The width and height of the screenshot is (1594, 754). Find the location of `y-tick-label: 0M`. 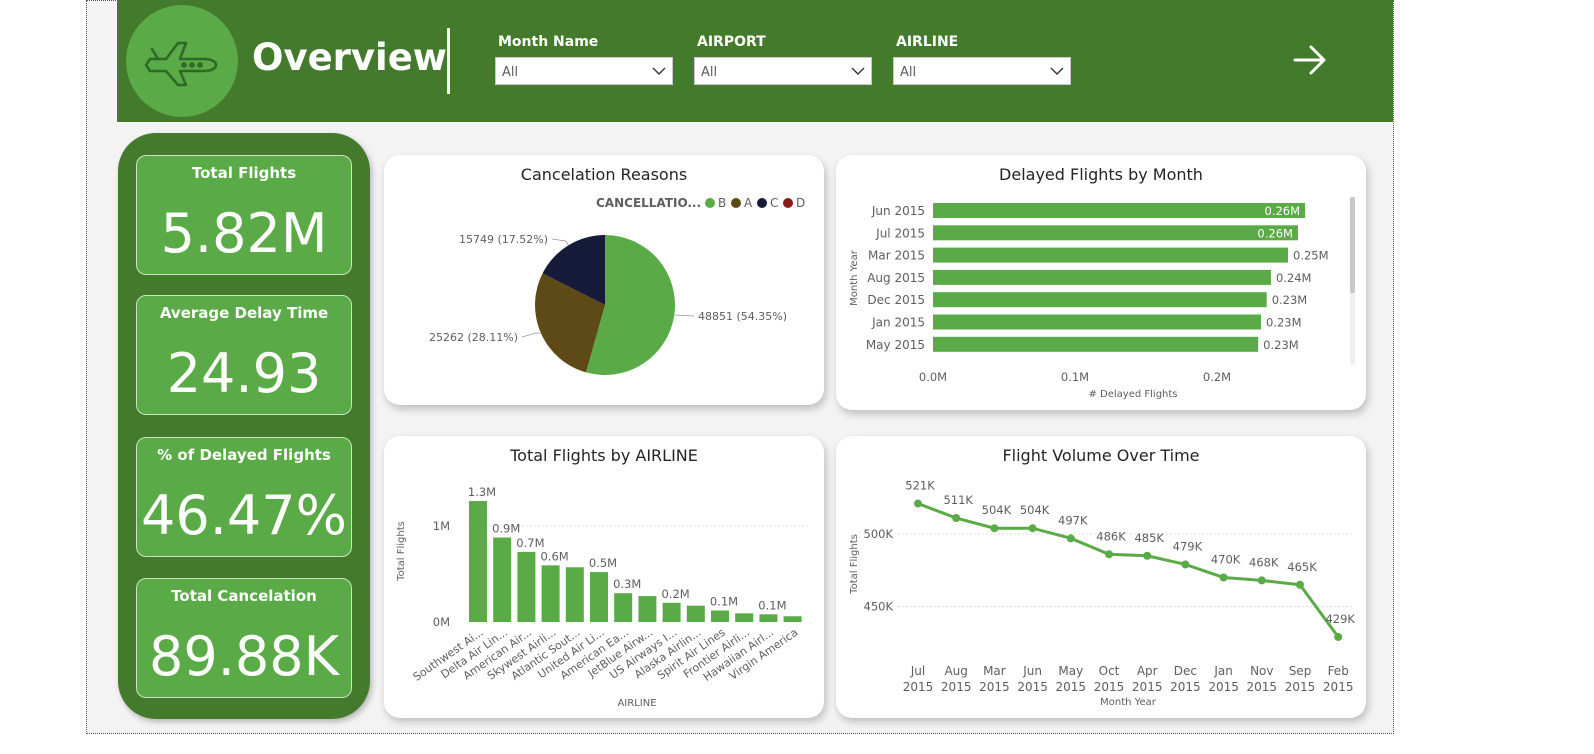

y-tick-label: 0M is located at coordinates (441, 622).